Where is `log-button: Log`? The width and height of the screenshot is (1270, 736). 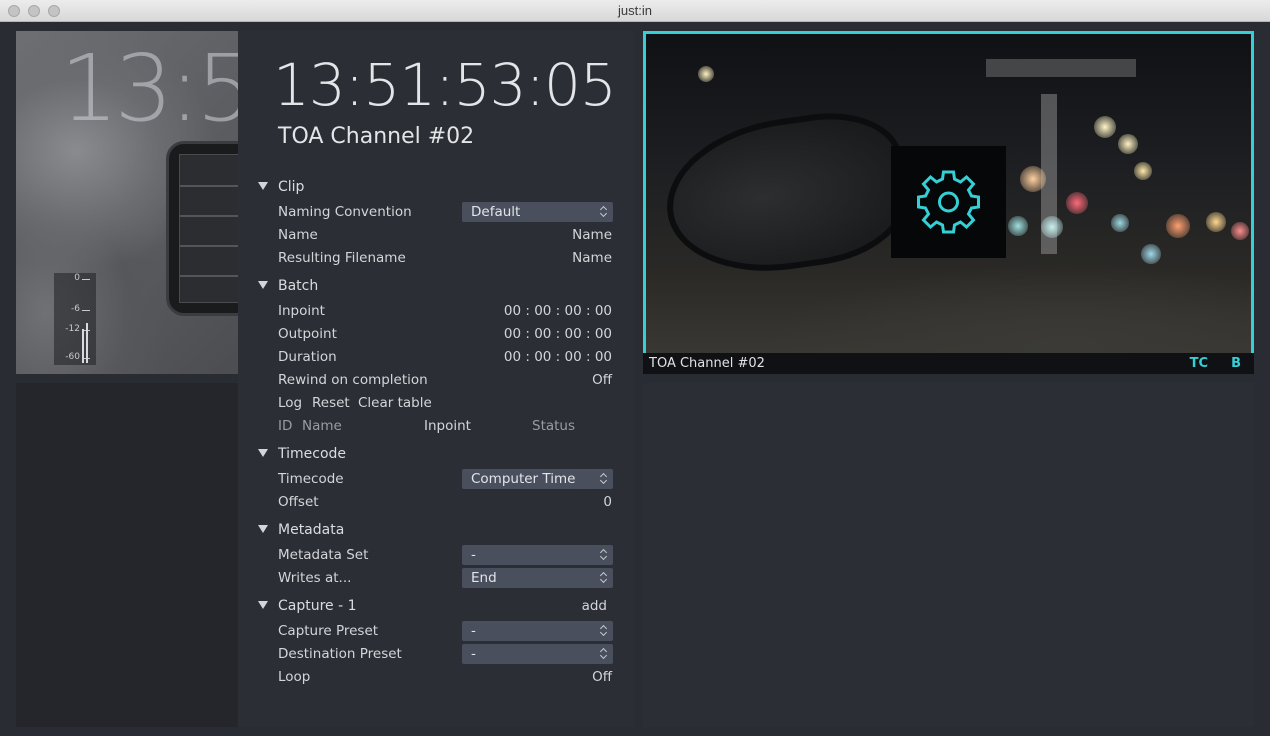
log-button: Log is located at coordinates (290, 403).